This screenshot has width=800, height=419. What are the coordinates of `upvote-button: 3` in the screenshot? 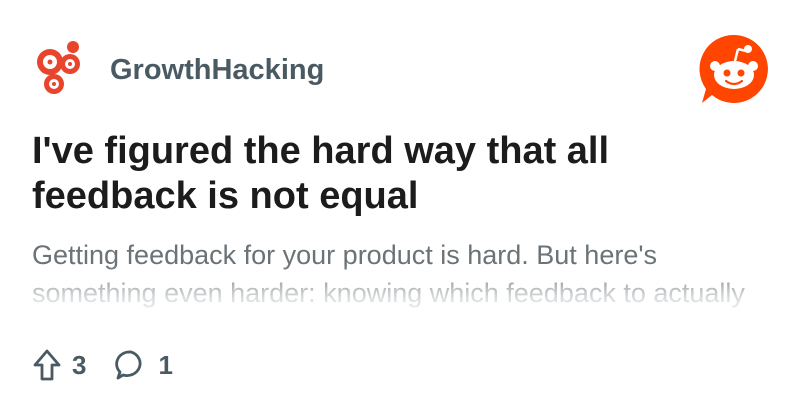 It's located at (59, 365).